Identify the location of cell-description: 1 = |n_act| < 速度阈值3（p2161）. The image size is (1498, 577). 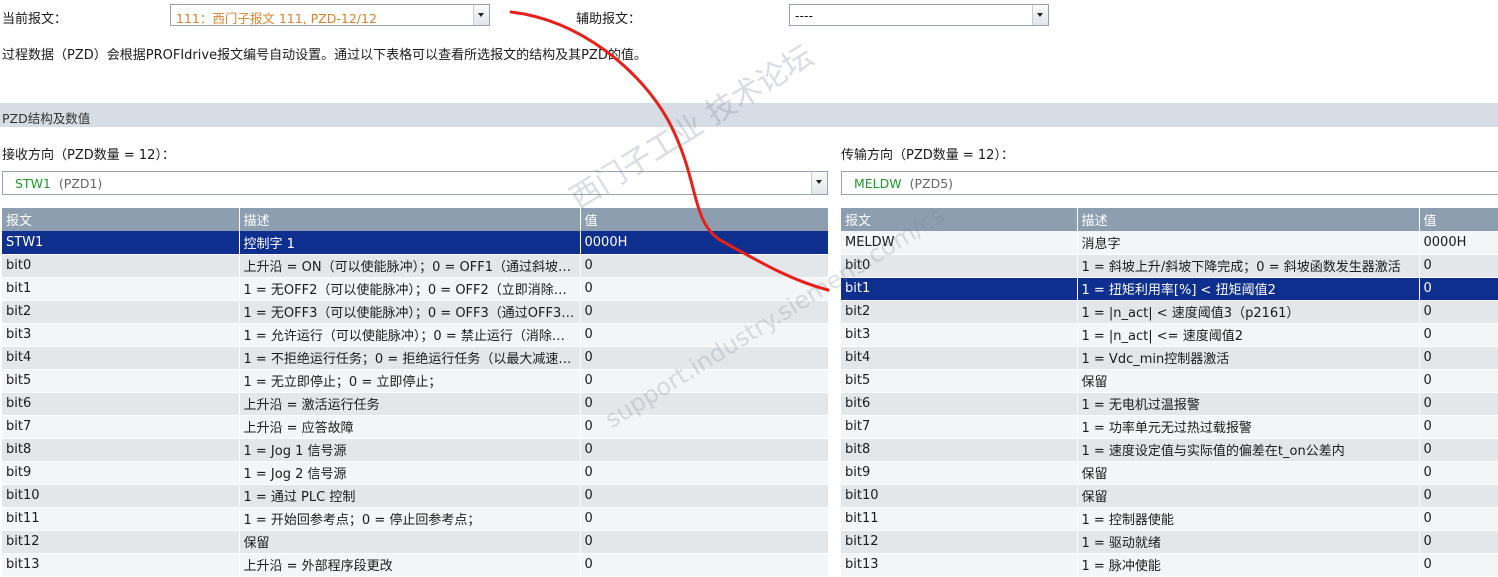
(1248, 312).